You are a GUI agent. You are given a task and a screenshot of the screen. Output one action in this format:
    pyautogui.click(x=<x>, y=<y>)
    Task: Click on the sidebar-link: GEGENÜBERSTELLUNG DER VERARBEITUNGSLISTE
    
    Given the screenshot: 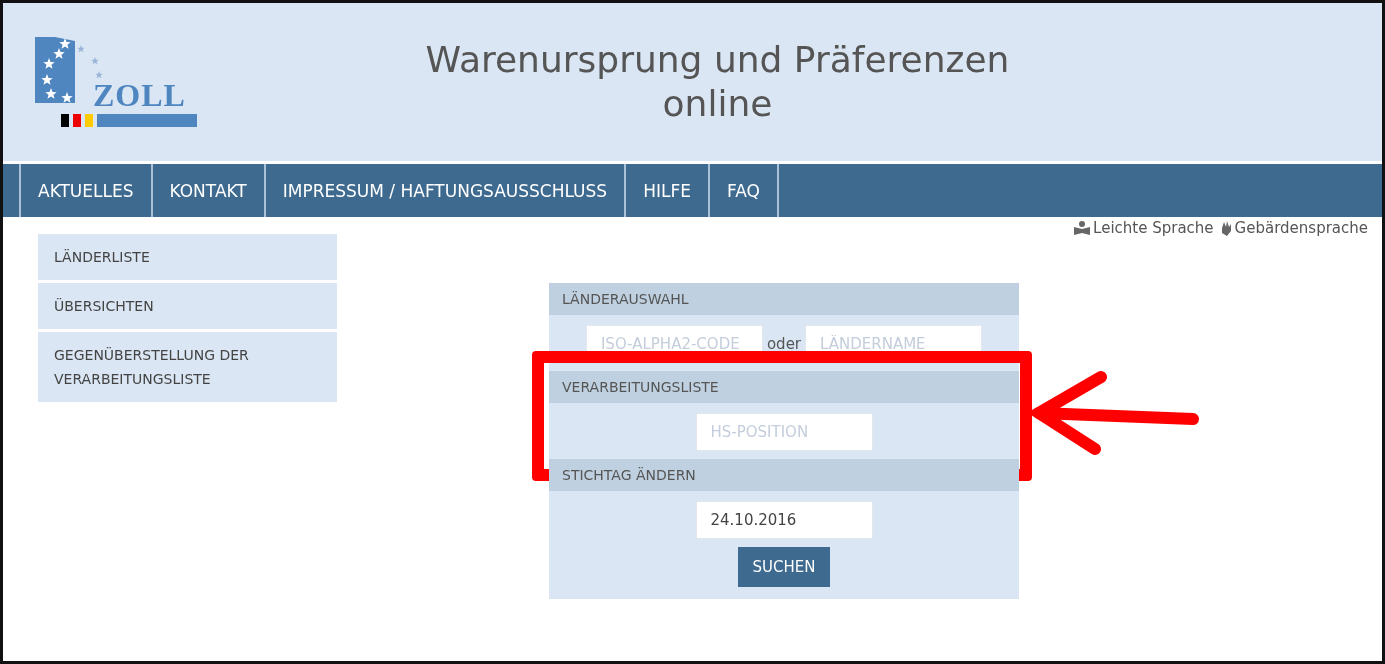 What is the action you would take?
    pyautogui.click(x=187, y=367)
    